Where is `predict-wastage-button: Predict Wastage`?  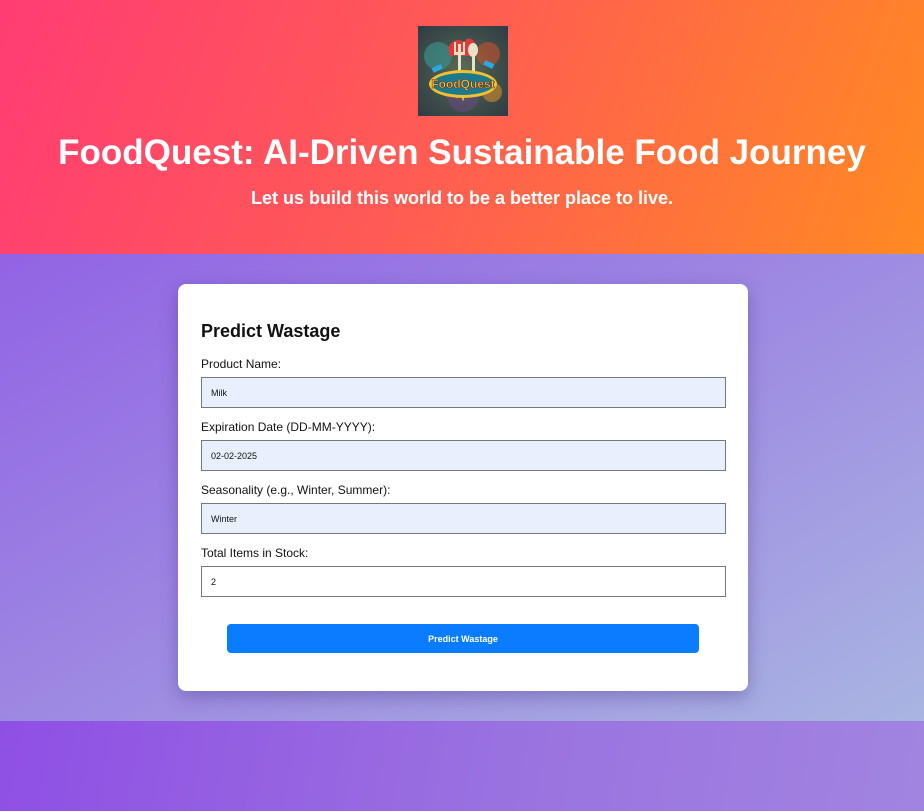
predict-wastage-button: Predict Wastage is located at coordinates (463, 638).